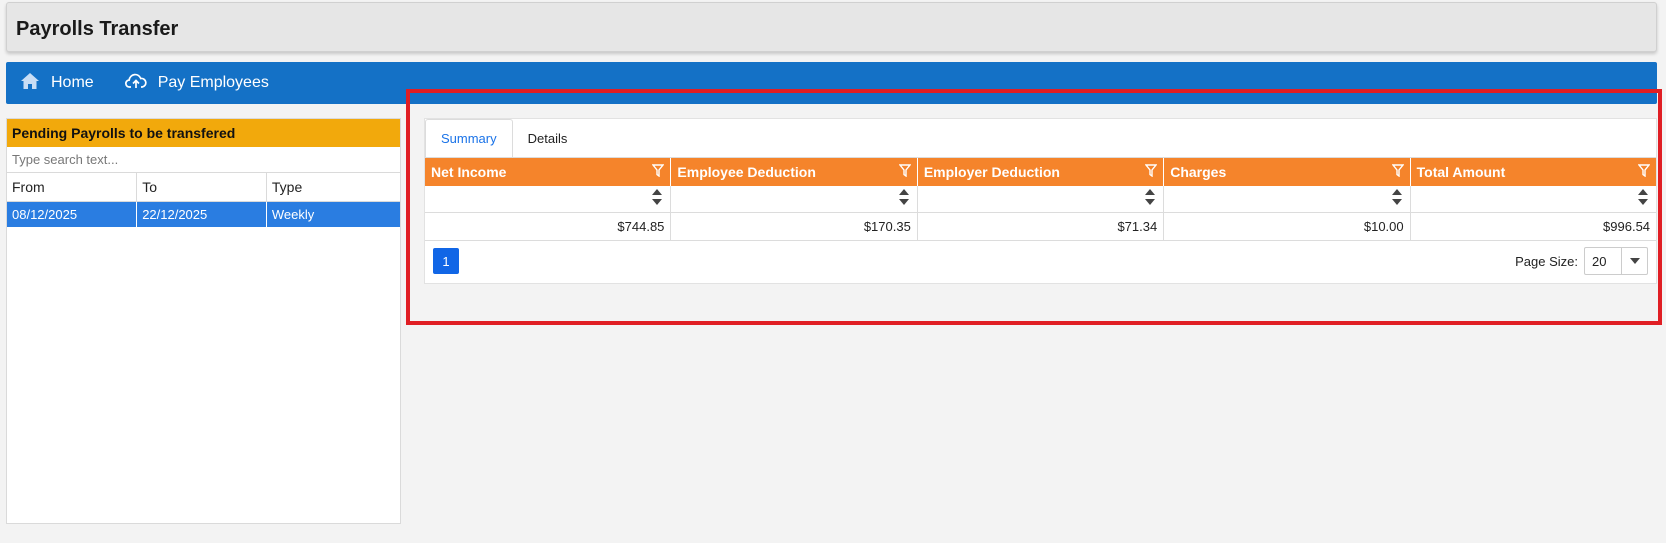 Image resolution: width=1666 pixels, height=543 pixels. What do you see at coordinates (203, 160) in the screenshot?
I see `search-input` at bounding box center [203, 160].